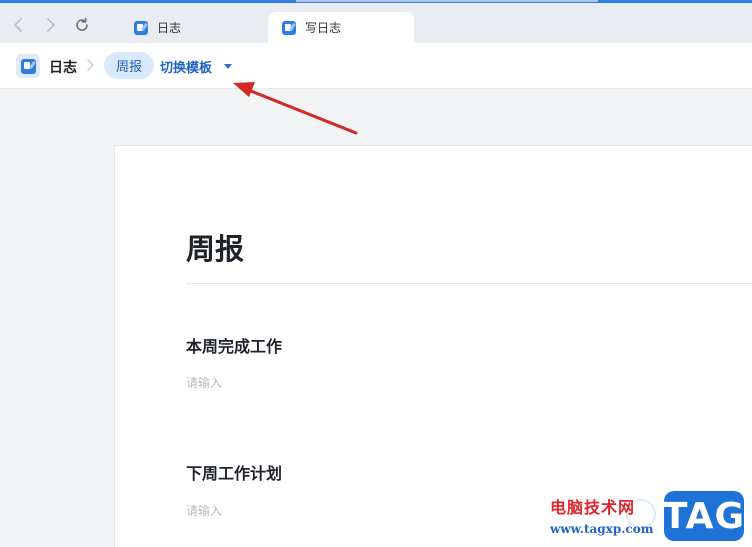 The width and height of the screenshot is (752, 547). I want to click on switch-template-button: 切换模板, so click(186, 66).